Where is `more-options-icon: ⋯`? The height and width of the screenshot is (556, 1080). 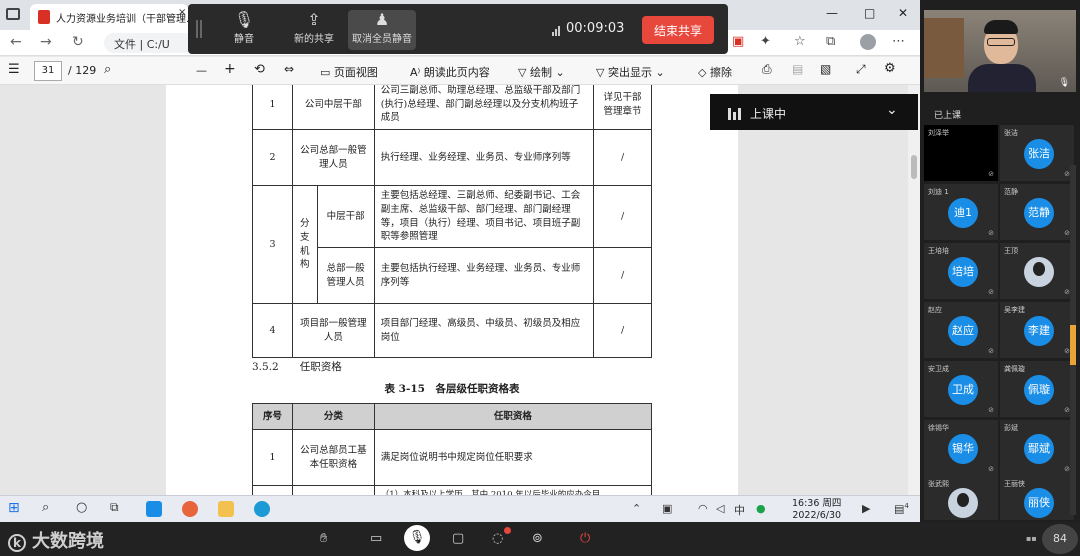
more-options-icon: ⋯ is located at coordinates (898, 41).